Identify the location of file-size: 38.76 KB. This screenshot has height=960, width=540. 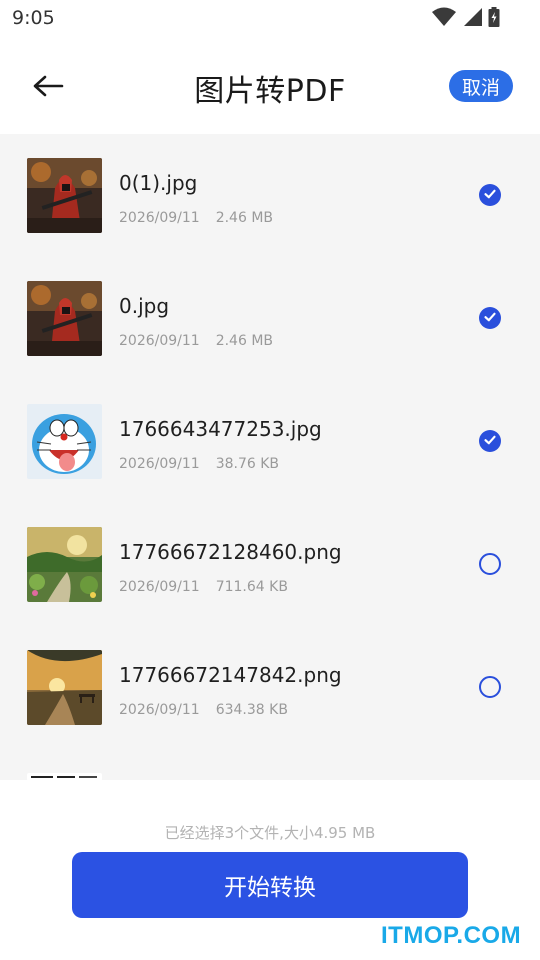
(247, 464).